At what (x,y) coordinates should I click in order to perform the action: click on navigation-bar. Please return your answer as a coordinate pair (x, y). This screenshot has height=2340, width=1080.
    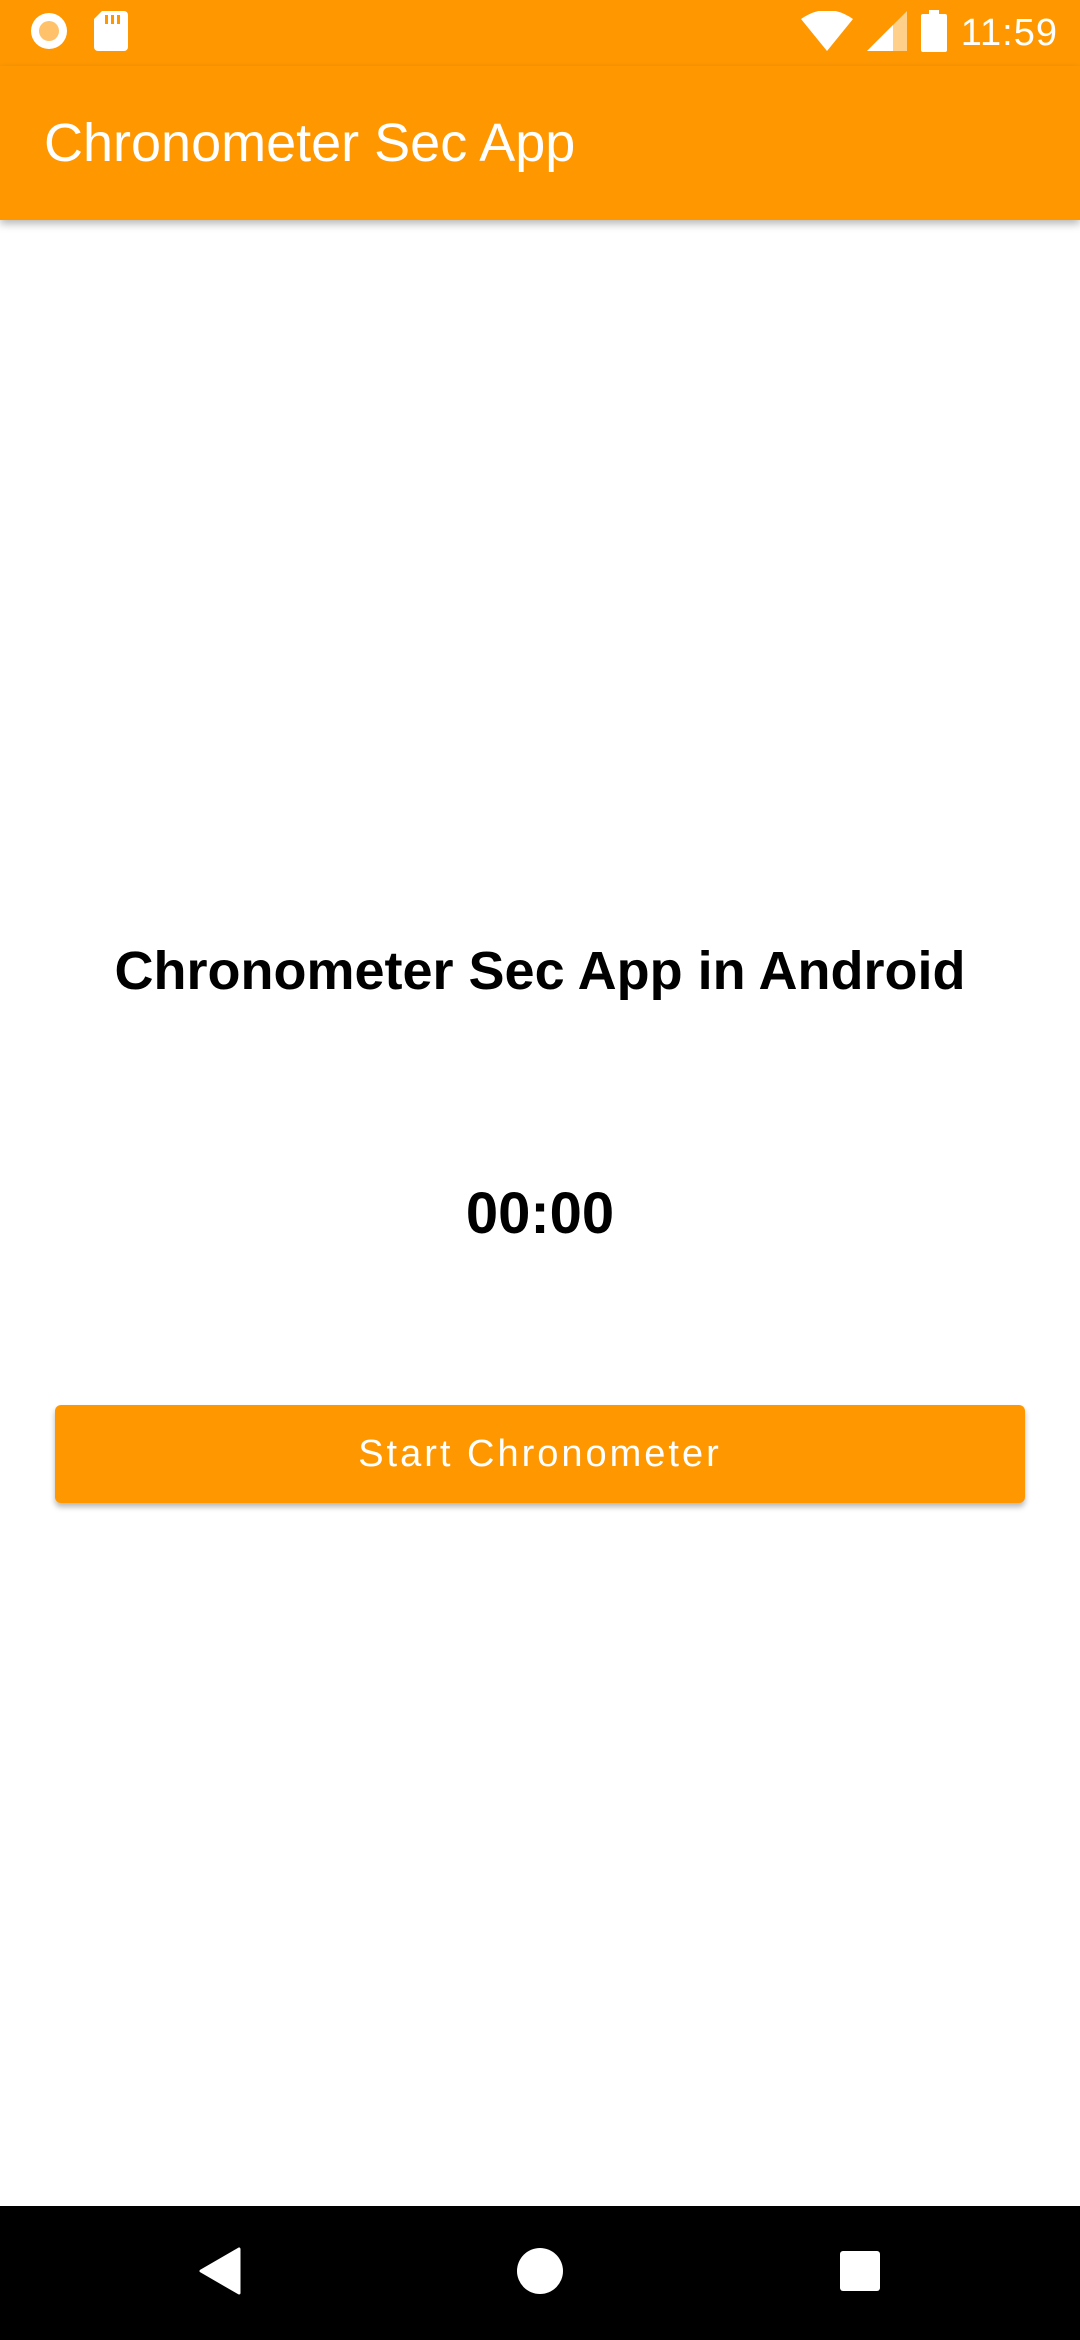
    Looking at the image, I should click on (540, 2273).